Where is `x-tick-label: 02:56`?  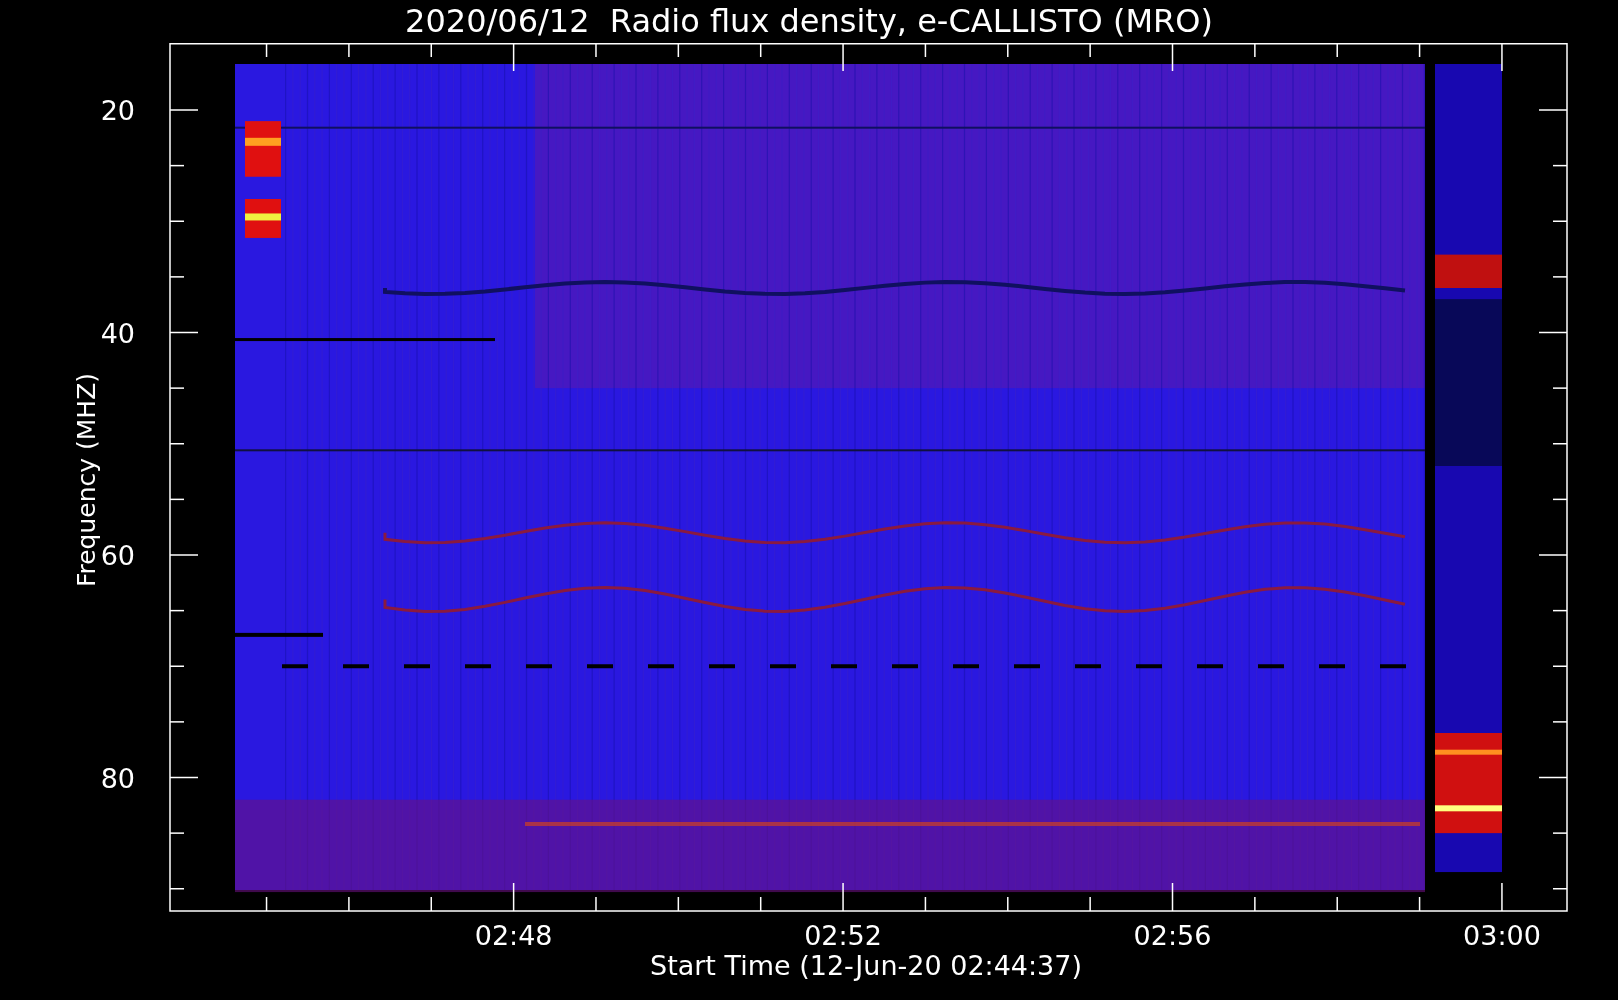 x-tick-label: 02:56 is located at coordinates (1172, 935).